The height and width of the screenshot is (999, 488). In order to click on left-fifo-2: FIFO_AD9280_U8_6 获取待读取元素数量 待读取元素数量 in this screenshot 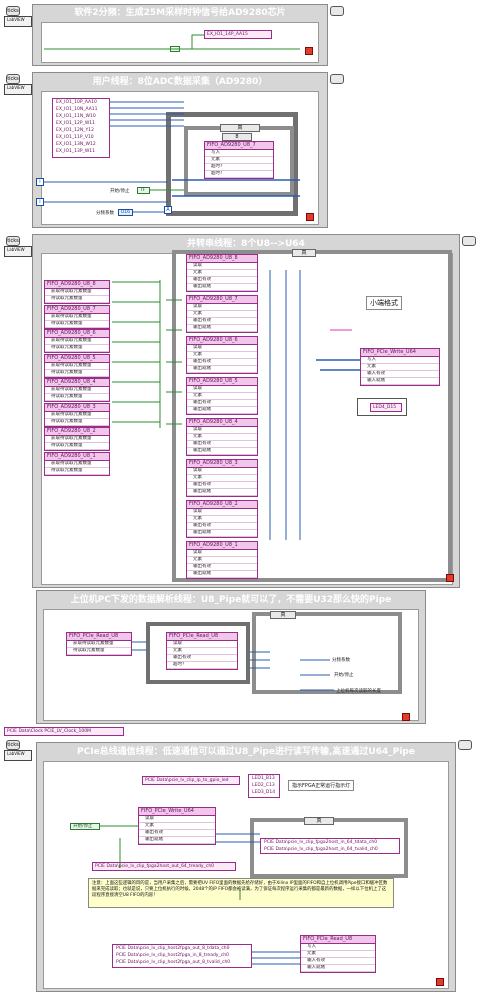, I will do `click(77, 341)`.